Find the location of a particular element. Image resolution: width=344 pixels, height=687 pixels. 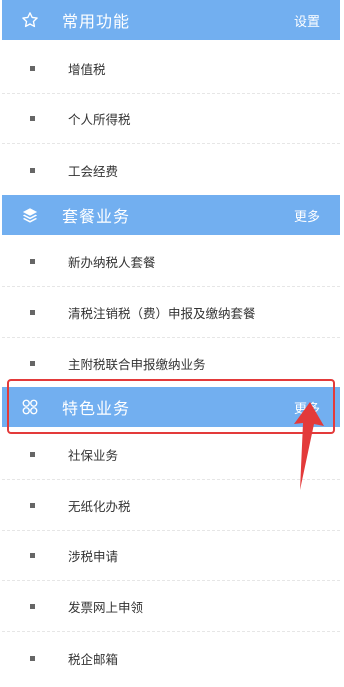

settings-link: 设置 is located at coordinates (307, 20).